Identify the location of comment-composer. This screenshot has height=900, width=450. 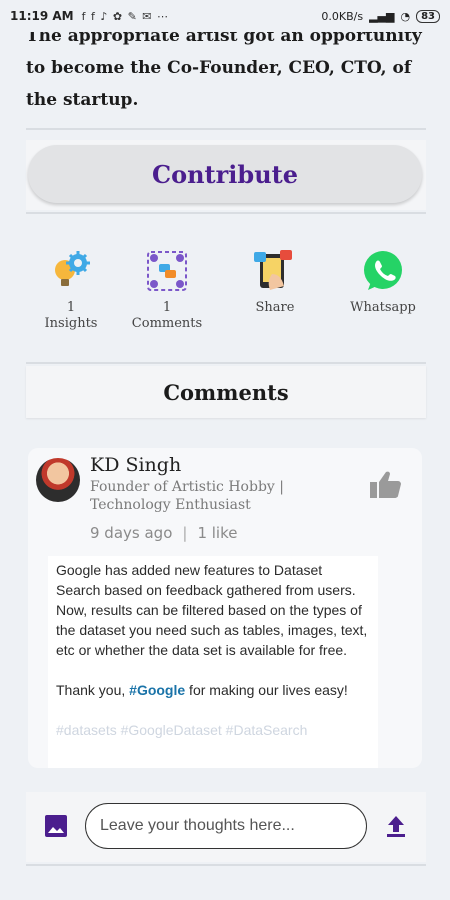
(226, 827).